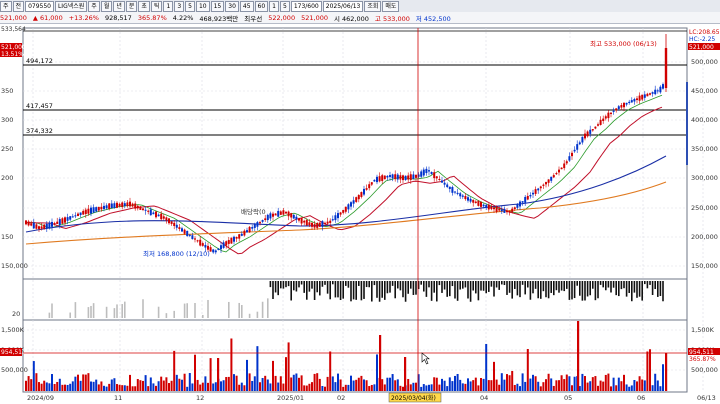 This screenshot has height=404, width=720. I want to click on right-scroll-marker, so click(687, 123).